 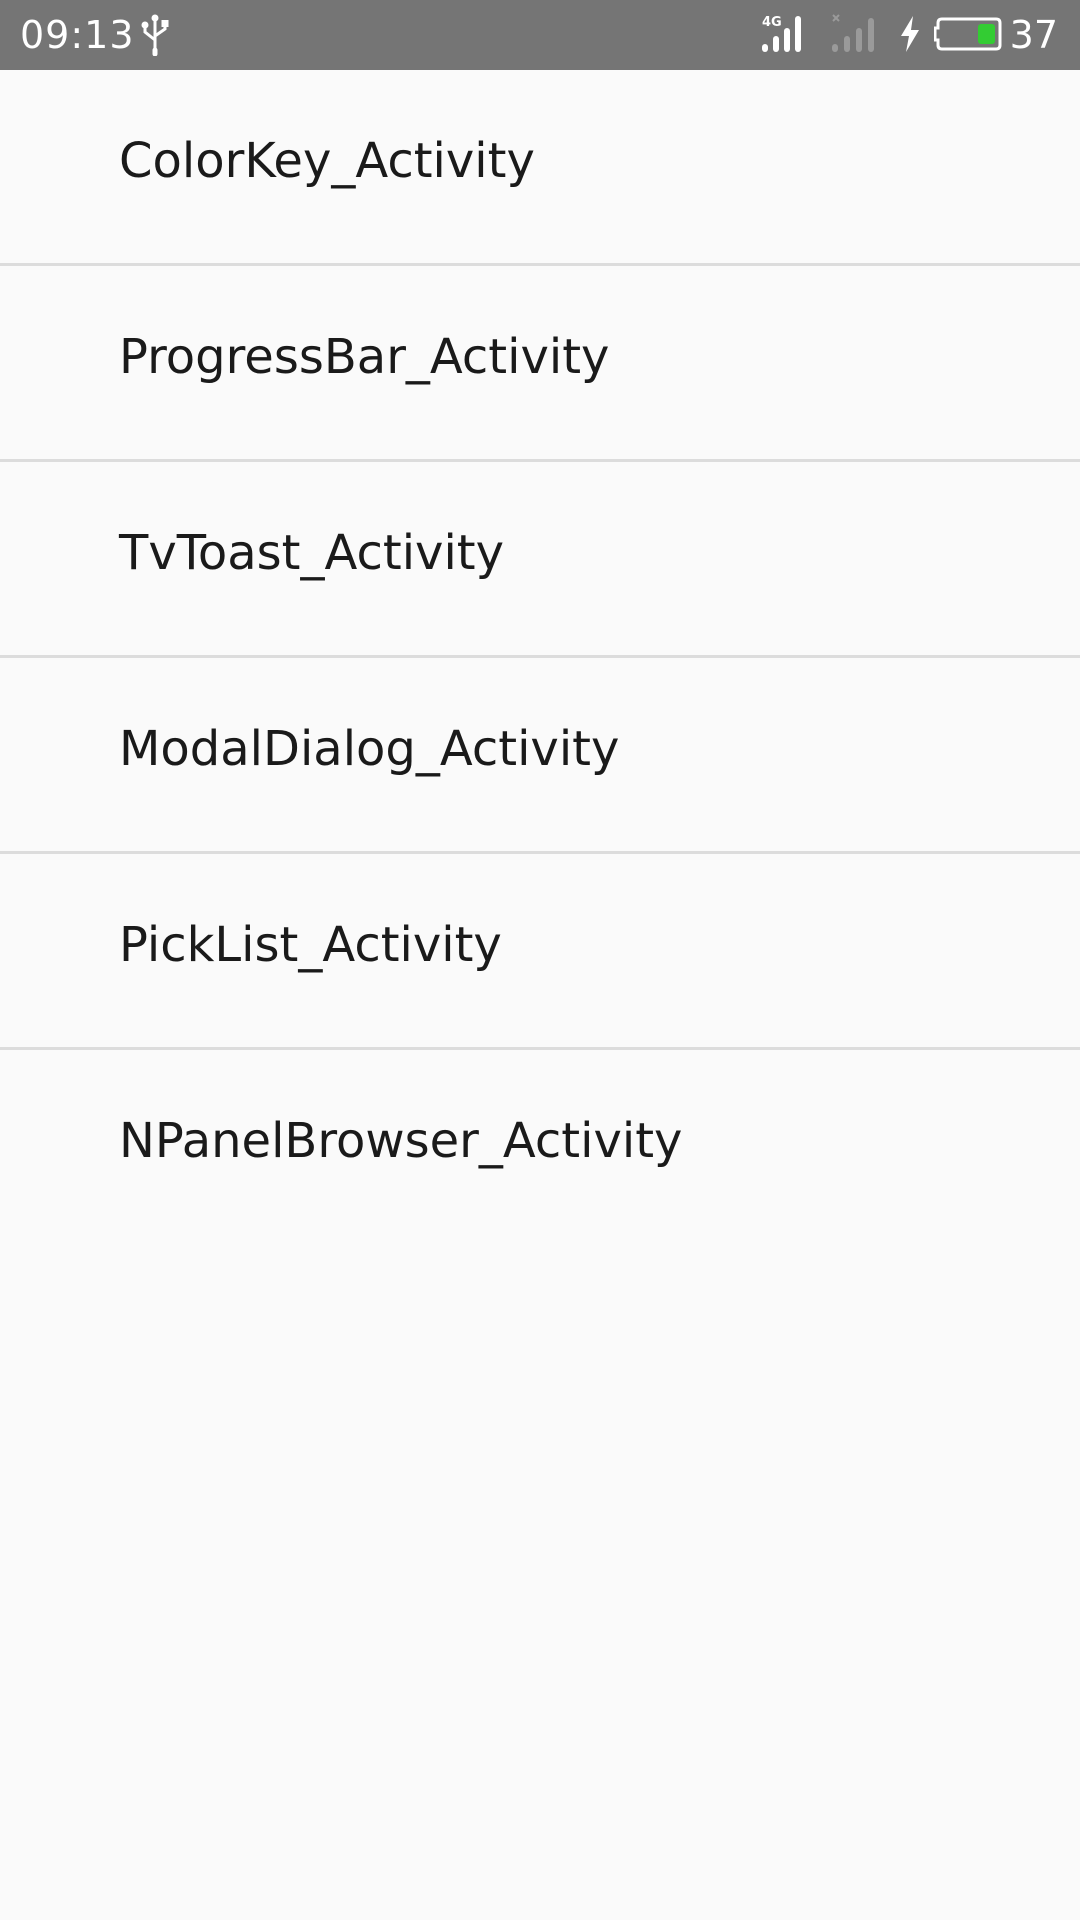 I want to click on charging-bolt-icon, so click(x=910, y=34).